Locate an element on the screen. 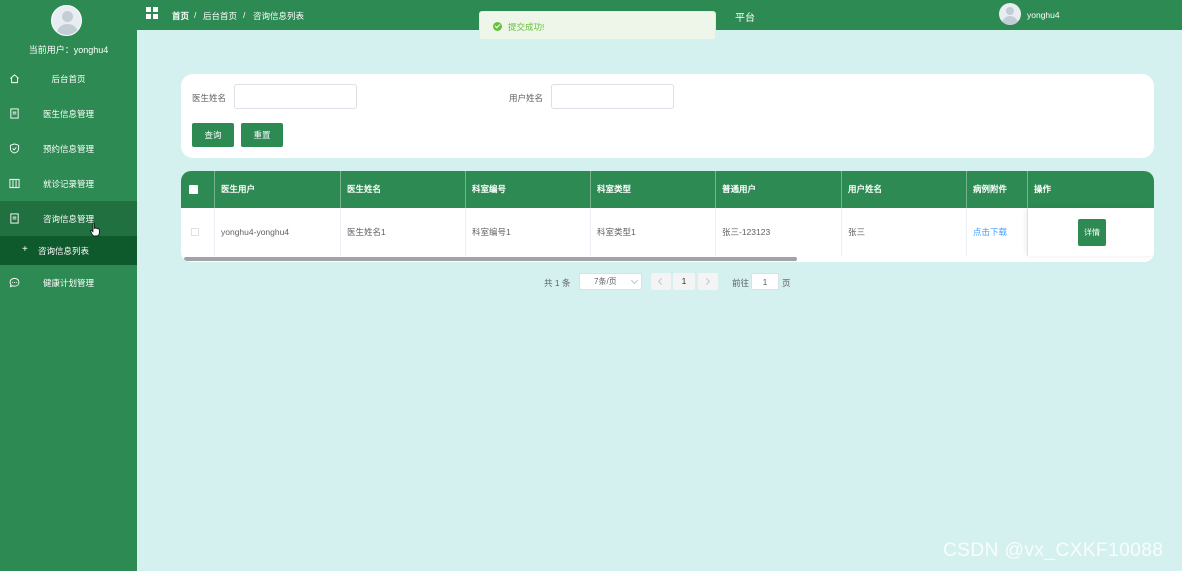 The width and height of the screenshot is (1182, 571). check-circle-icon is located at coordinates (497, 26).